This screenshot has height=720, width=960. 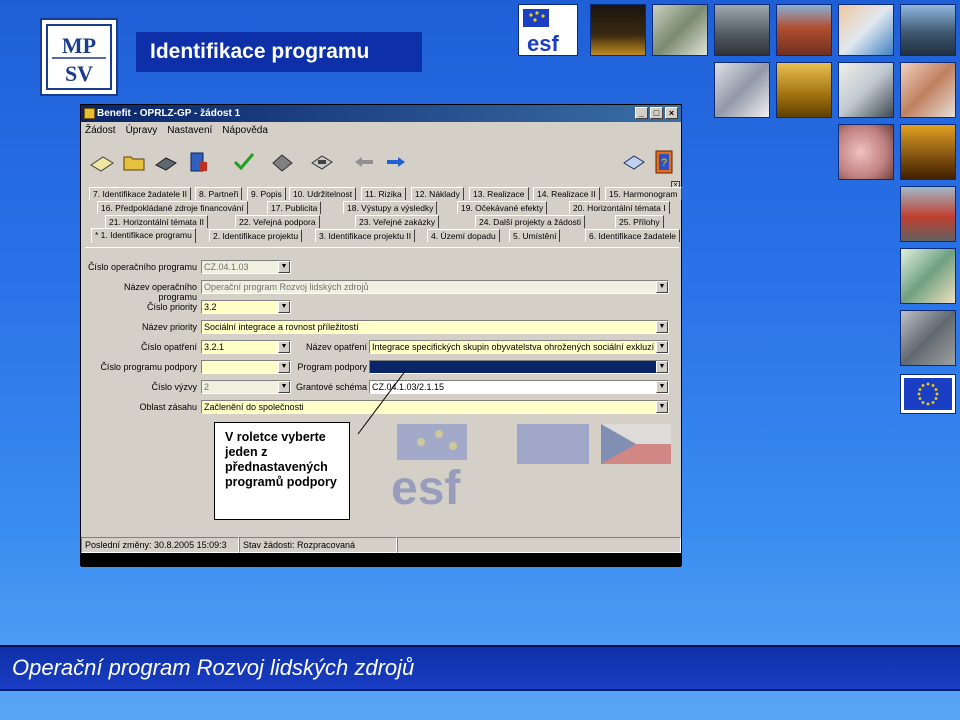 What do you see at coordinates (156, 221) in the screenshot?
I see `tab-21: 21. Horizontální témata II` at bounding box center [156, 221].